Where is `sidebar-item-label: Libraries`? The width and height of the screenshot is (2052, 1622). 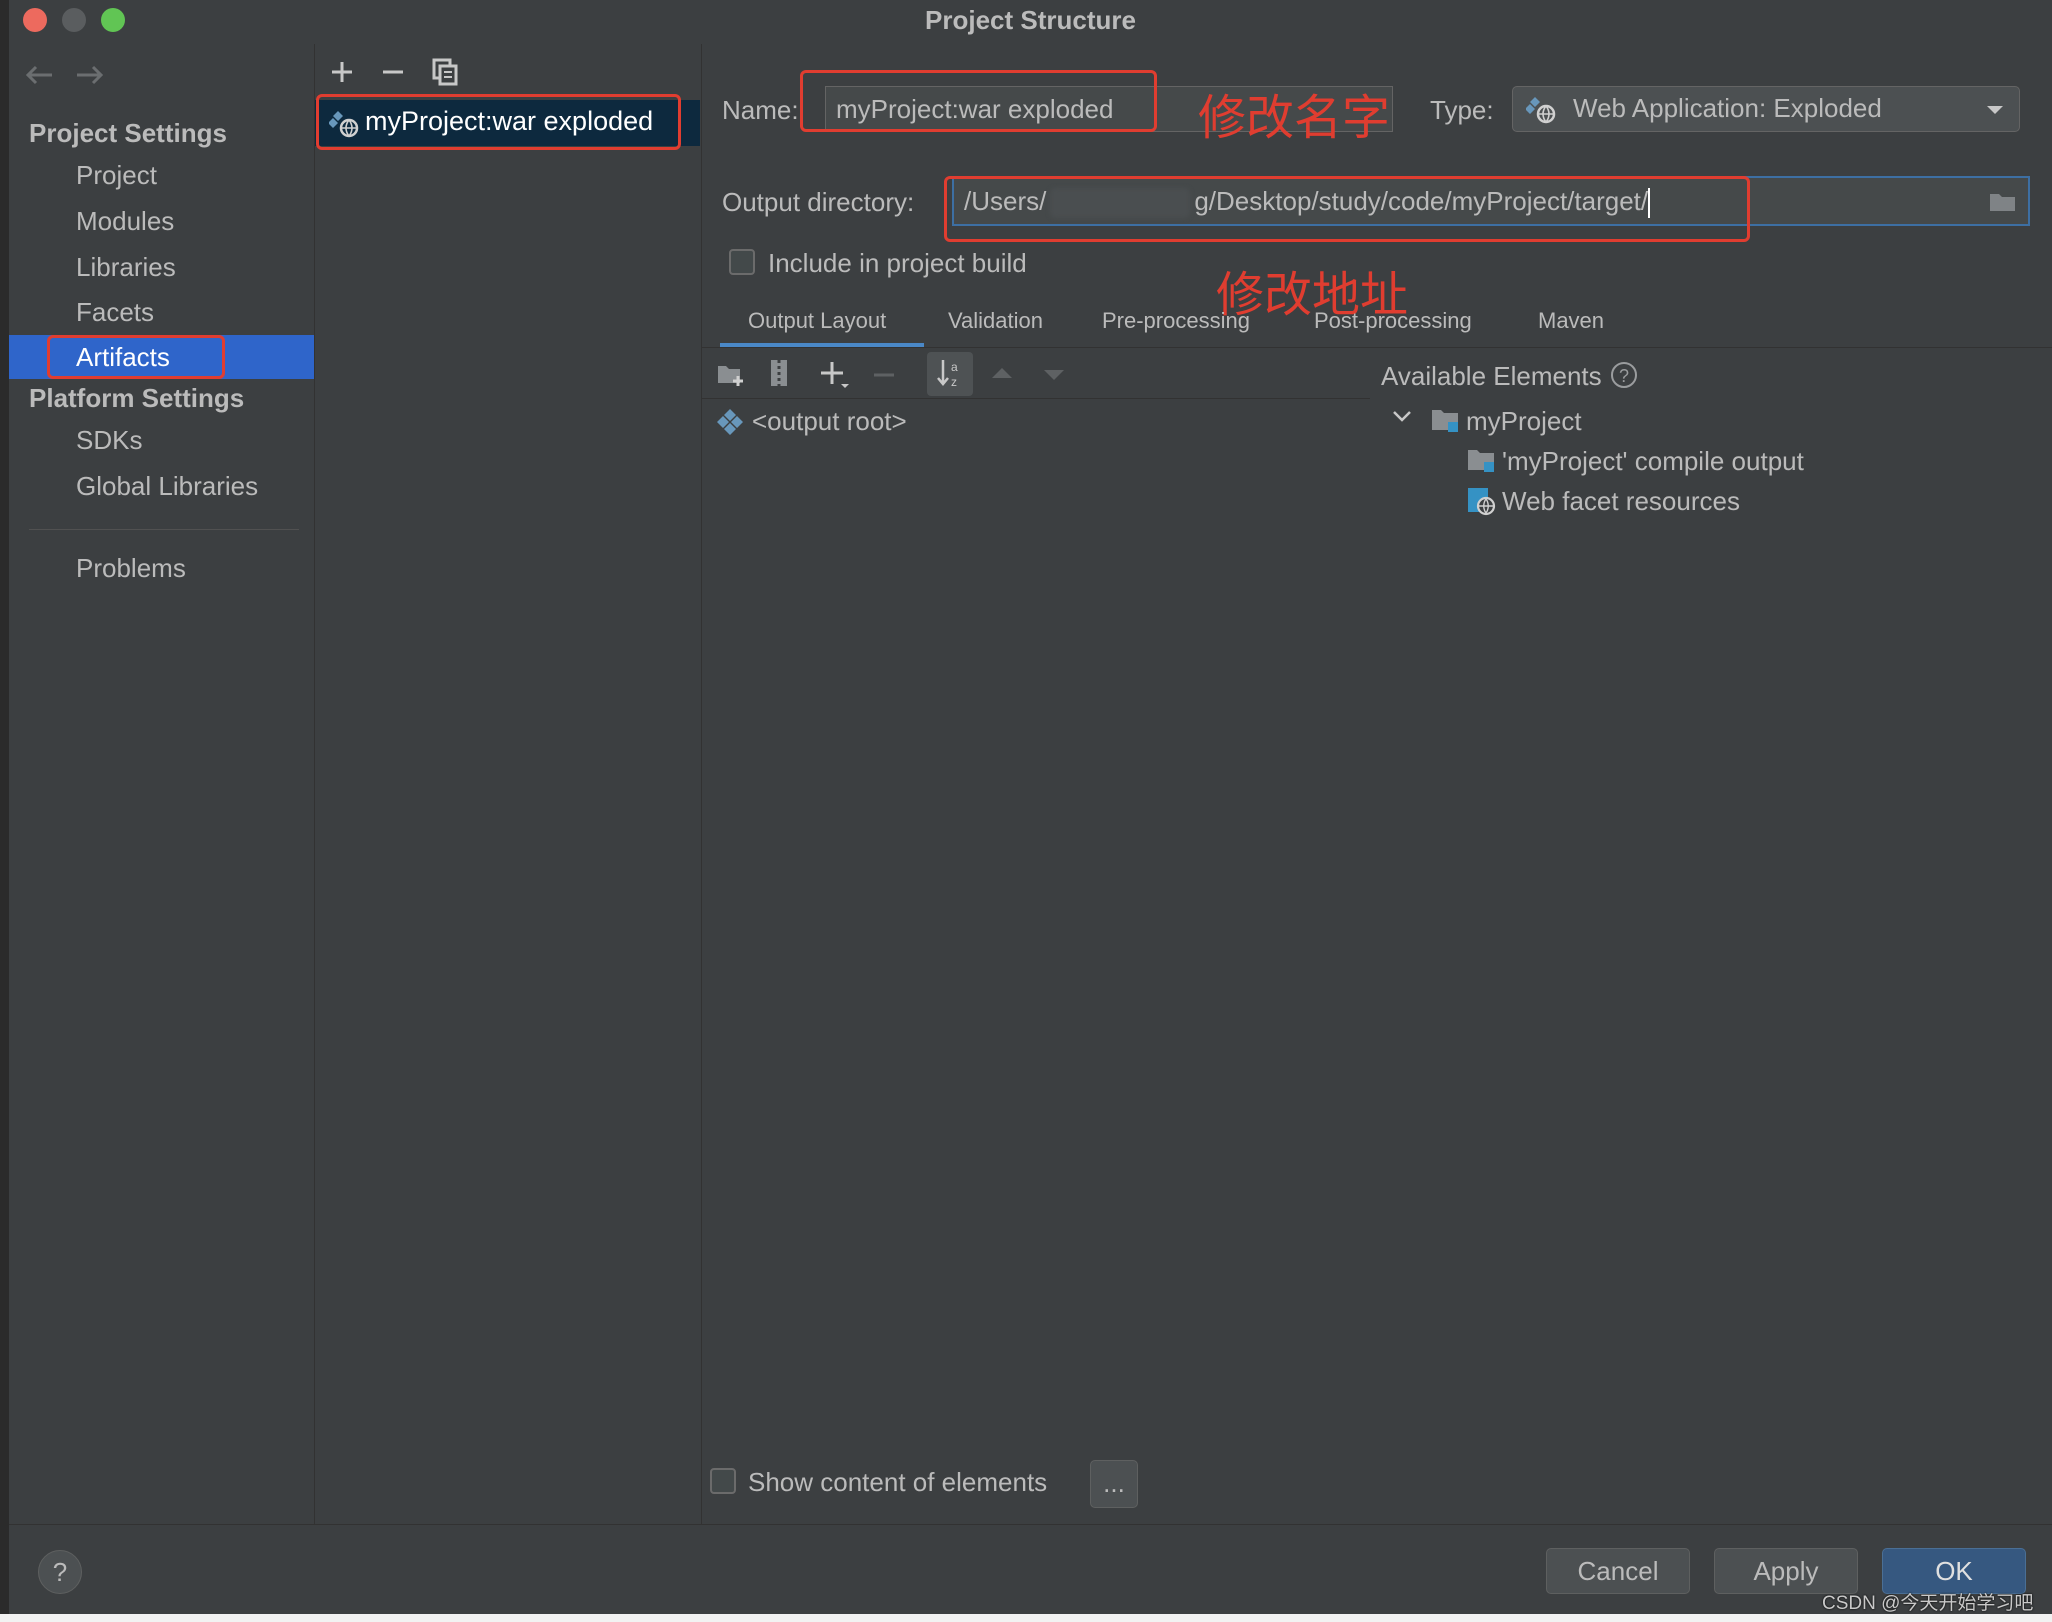 sidebar-item-label: Libraries is located at coordinates (126, 267).